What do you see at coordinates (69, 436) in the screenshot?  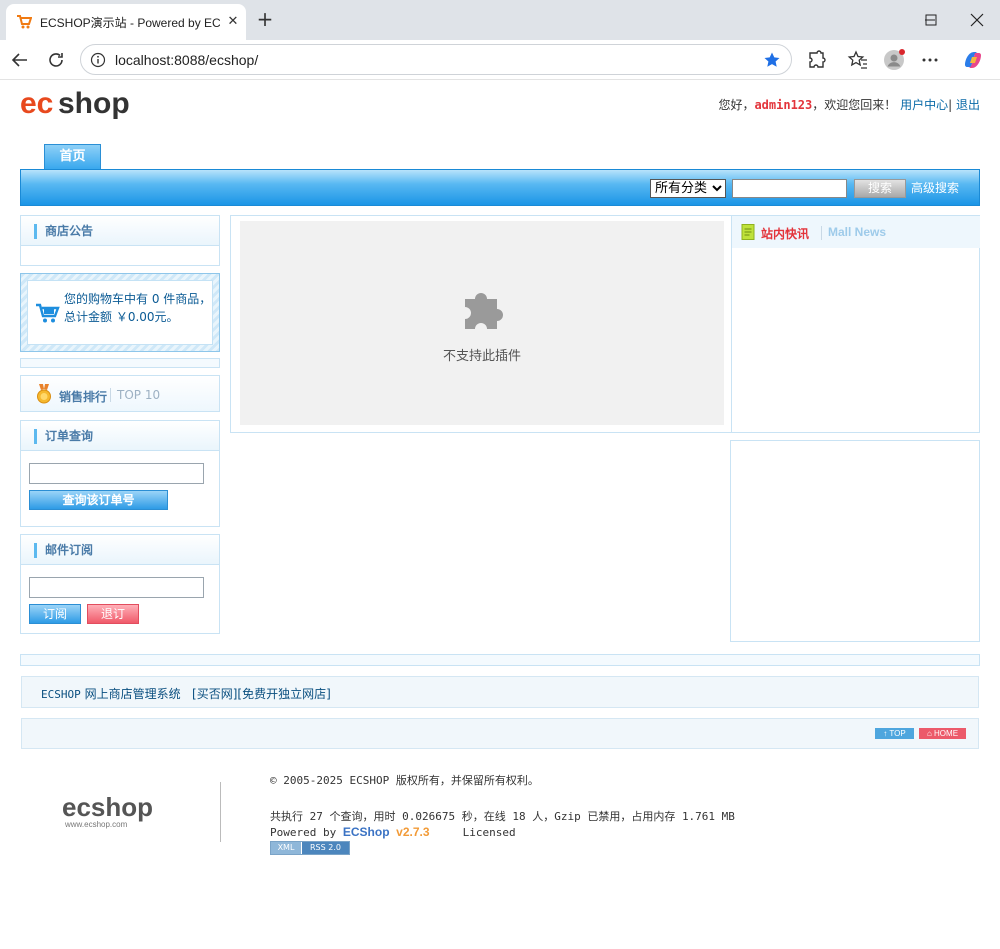 I see `order-query-title: 订单查询` at bounding box center [69, 436].